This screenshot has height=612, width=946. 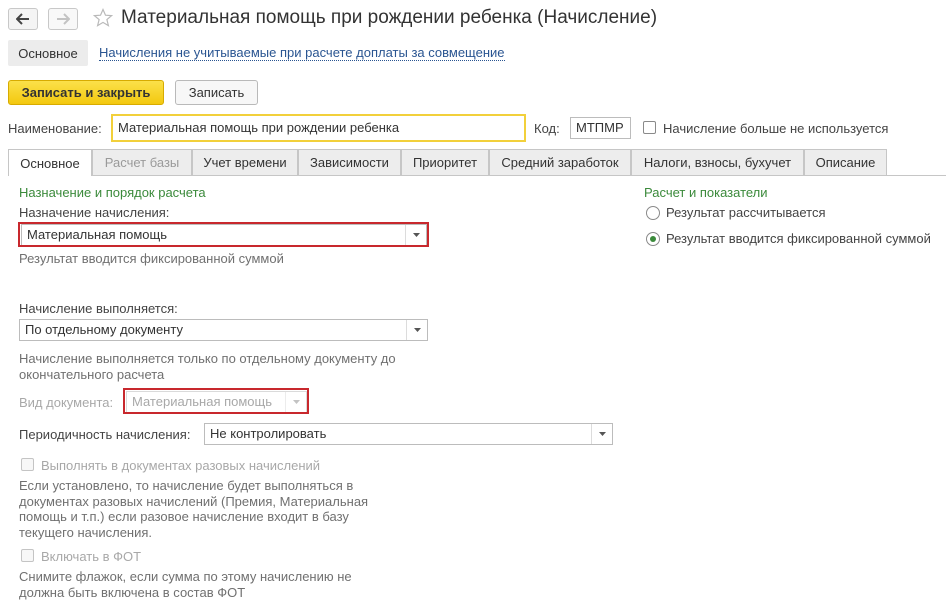 I want to click on save-button: Записать, so click(x=216, y=92).